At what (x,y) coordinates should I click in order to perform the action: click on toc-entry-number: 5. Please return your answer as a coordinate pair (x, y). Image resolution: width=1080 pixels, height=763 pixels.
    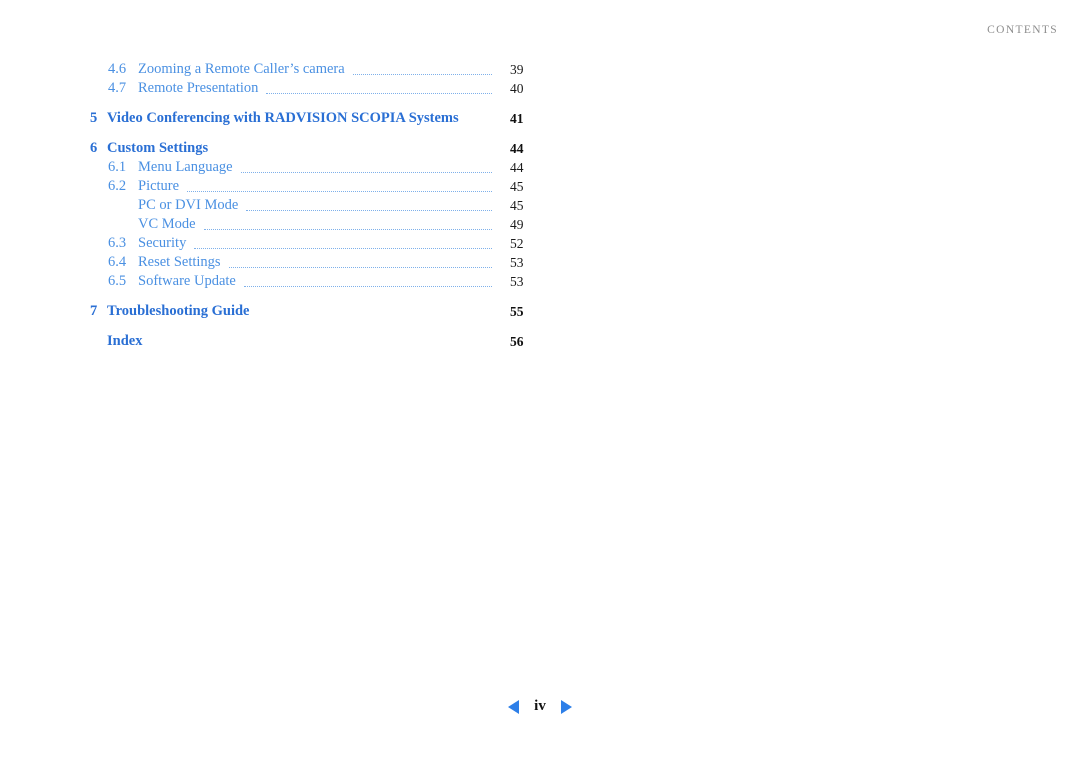
    Looking at the image, I should click on (94, 118).